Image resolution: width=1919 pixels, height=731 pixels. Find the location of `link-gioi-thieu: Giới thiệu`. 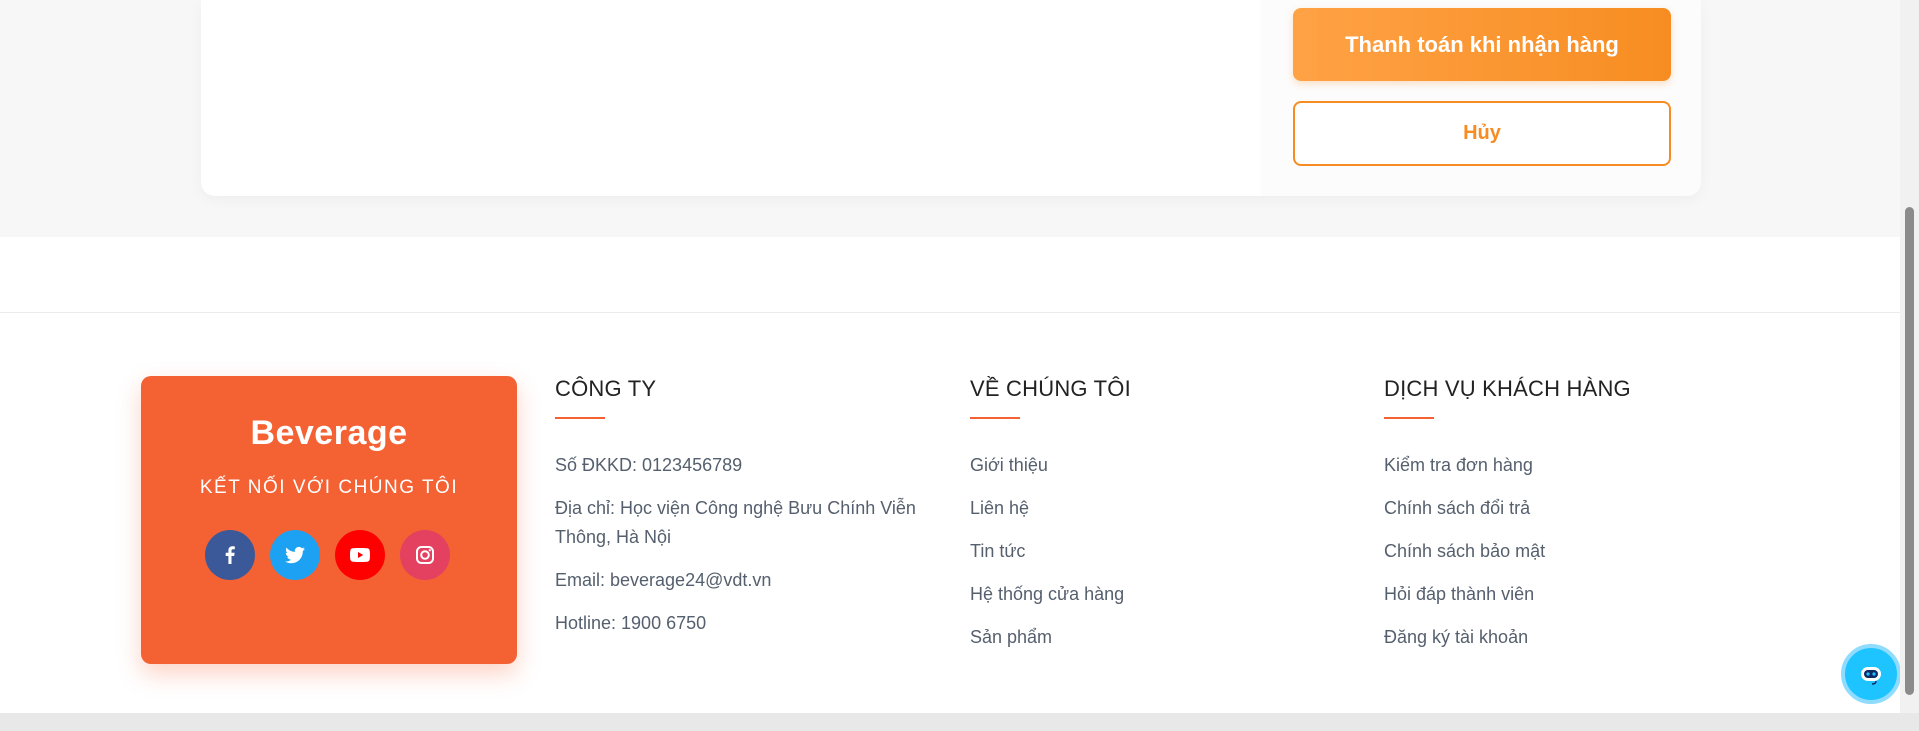

link-gioi-thieu: Giới thiệu is located at coordinates (1009, 465).